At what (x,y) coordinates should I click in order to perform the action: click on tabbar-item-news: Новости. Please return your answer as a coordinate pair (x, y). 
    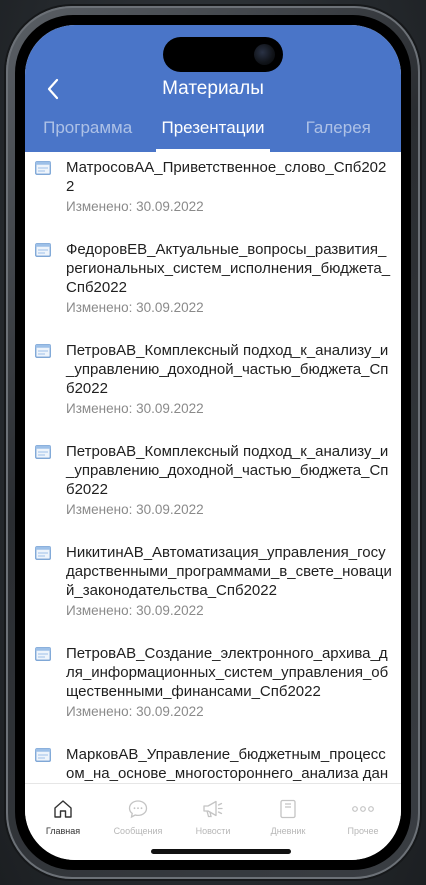
    Looking at the image, I should click on (213, 817).